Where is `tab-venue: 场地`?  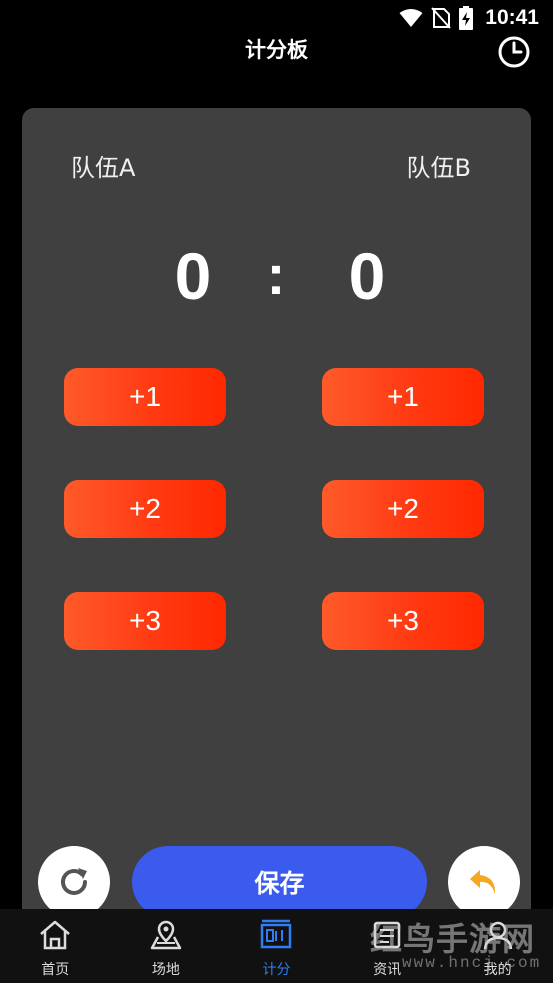
tab-venue: 场地 is located at coordinates (166, 946).